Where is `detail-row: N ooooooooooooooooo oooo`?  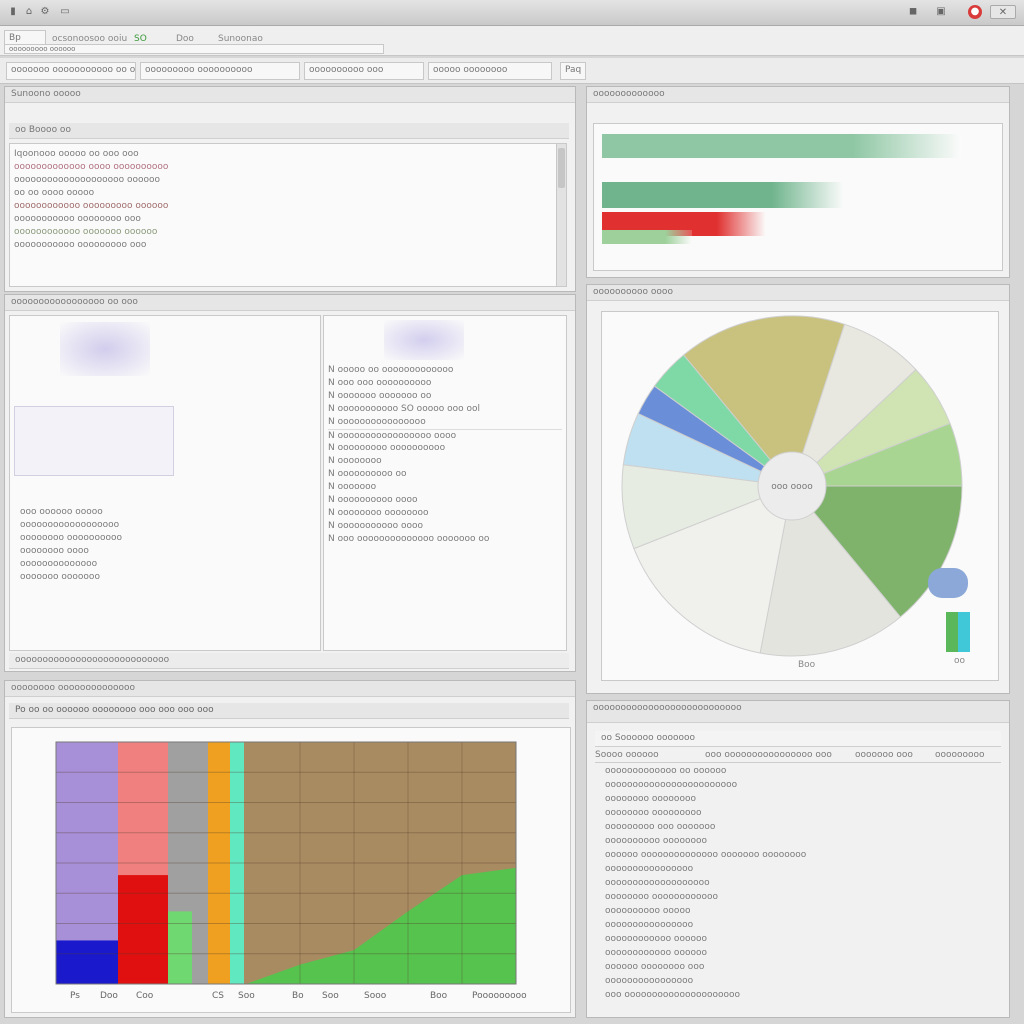 detail-row: N ooooooooooooooooo oooo is located at coordinates (445, 435).